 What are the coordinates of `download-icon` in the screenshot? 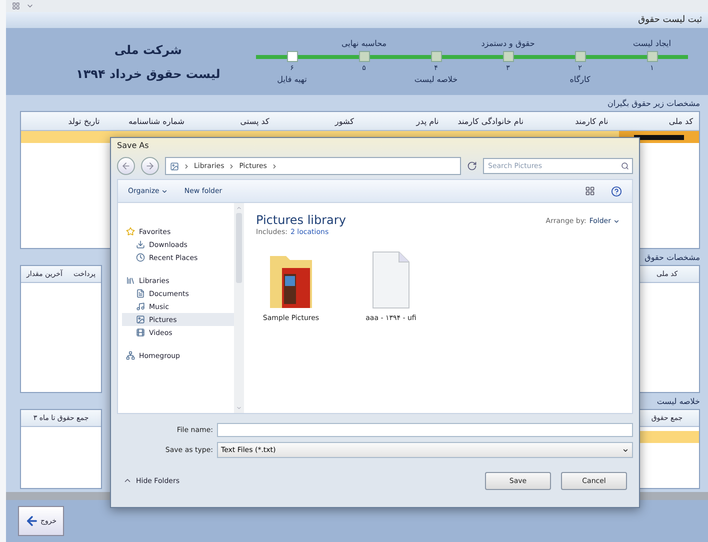 It's located at (140, 244).